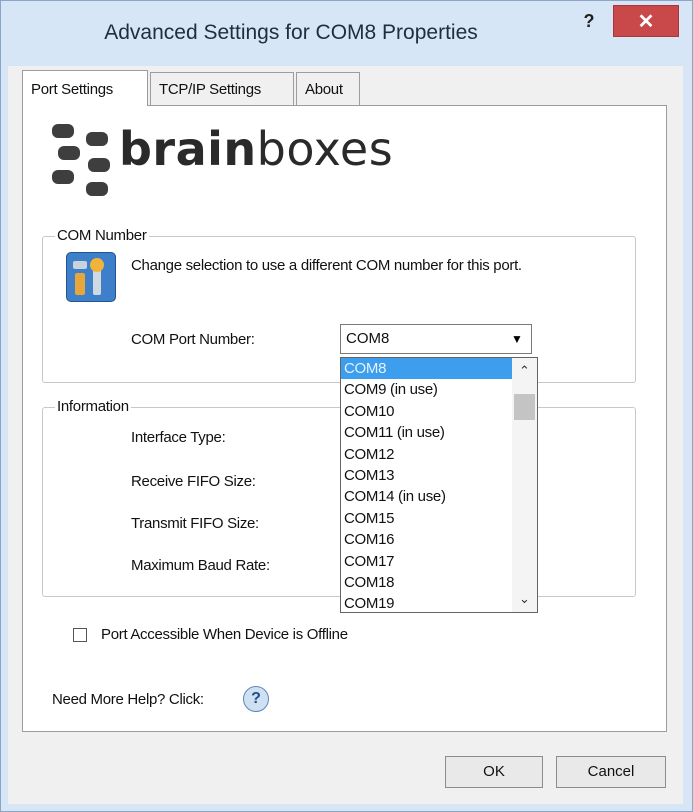 This screenshot has height=812, width=693. What do you see at coordinates (256, 699) in the screenshot?
I see `help-question-icon: ?` at bounding box center [256, 699].